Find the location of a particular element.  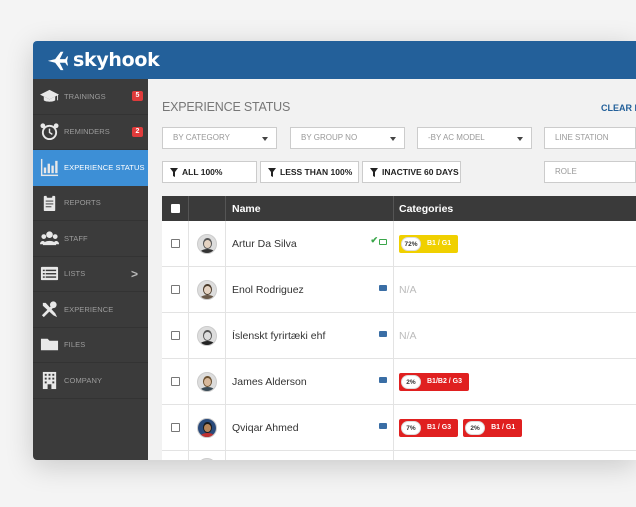

table-row: Enol Rodriguez N/A is located at coordinates (399, 290).